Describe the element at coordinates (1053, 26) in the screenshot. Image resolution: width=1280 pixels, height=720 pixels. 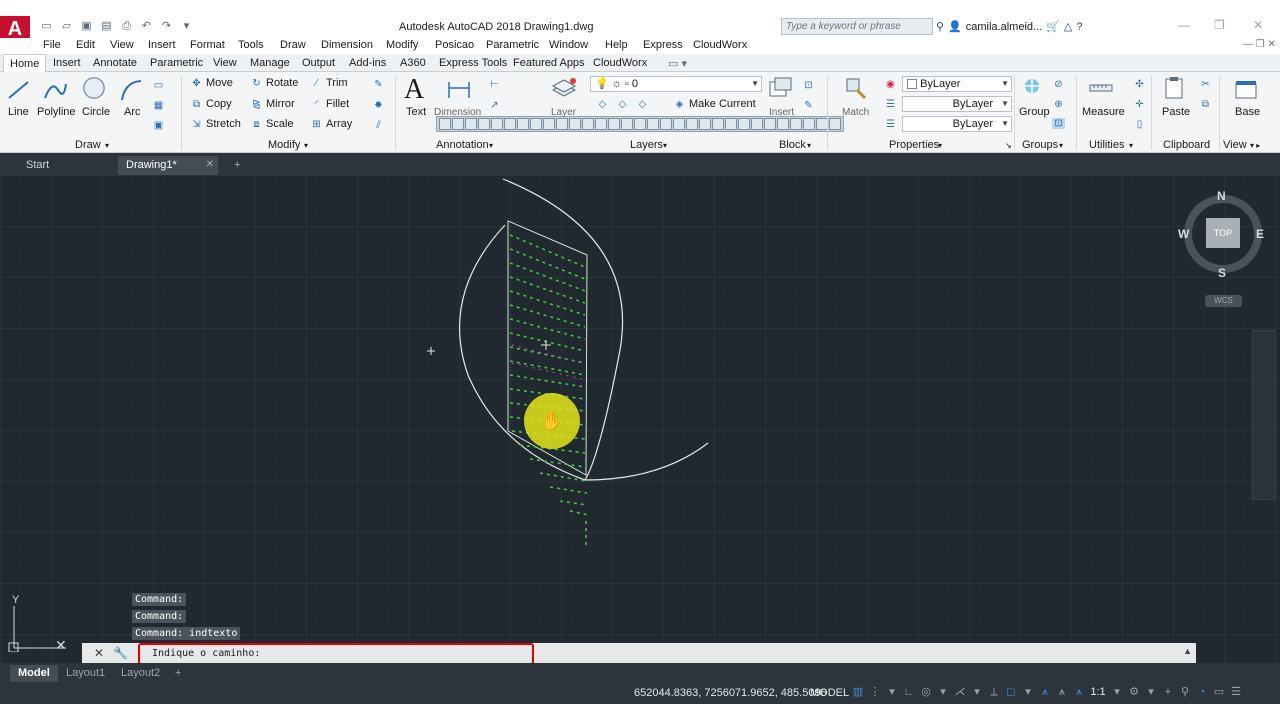
I see `cart-icon: 🛒` at that location.